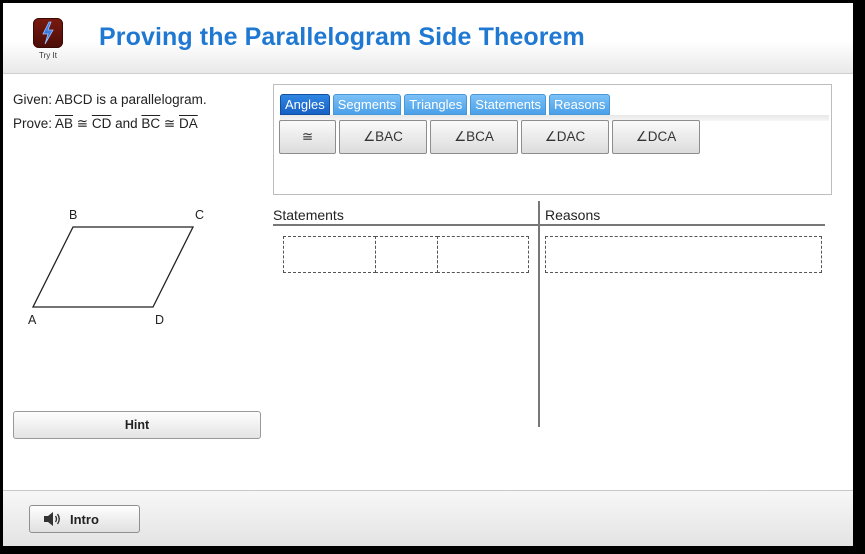  What do you see at coordinates (151, 123) in the screenshot?
I see `segment-bc: BC` at bounding box center [151, 123].